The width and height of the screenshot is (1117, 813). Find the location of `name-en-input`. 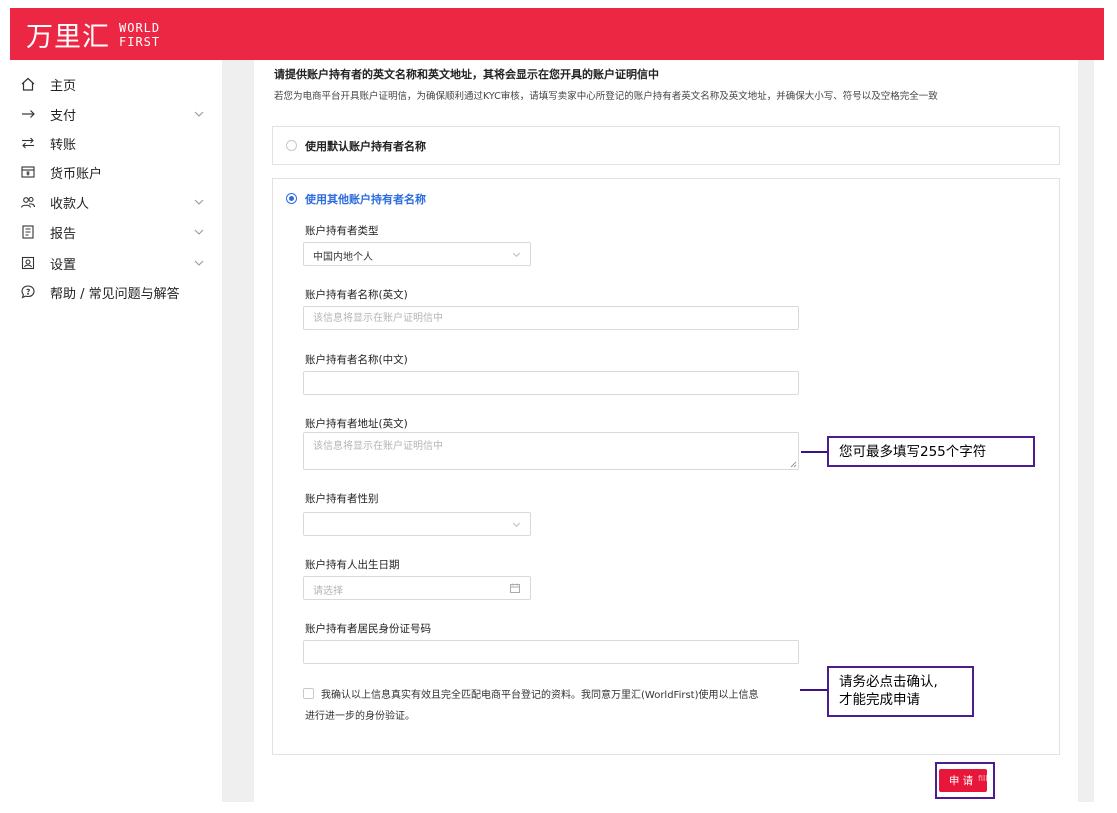

name-en-input is located at coordinates (551, 318).